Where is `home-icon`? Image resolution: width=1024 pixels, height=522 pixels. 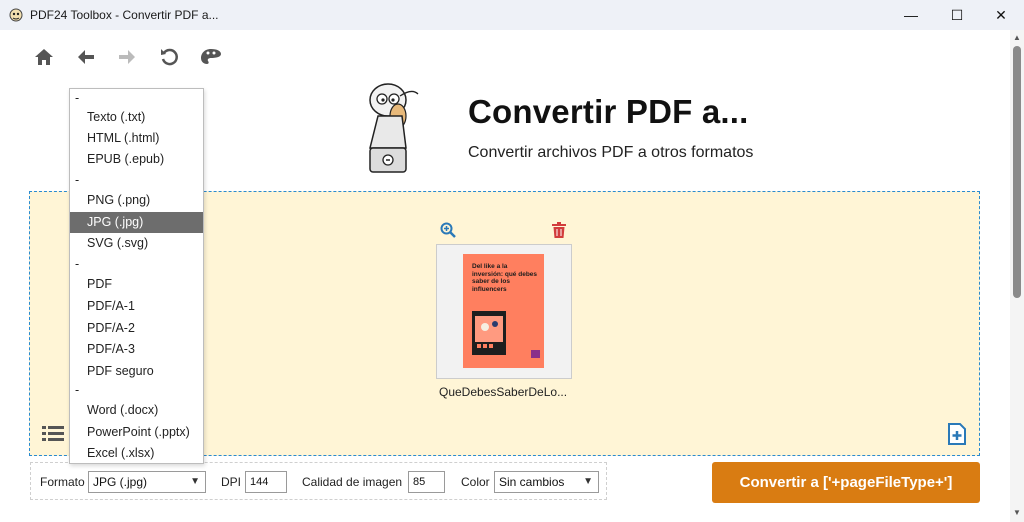
home-icon is located at coordinates (44, 57).